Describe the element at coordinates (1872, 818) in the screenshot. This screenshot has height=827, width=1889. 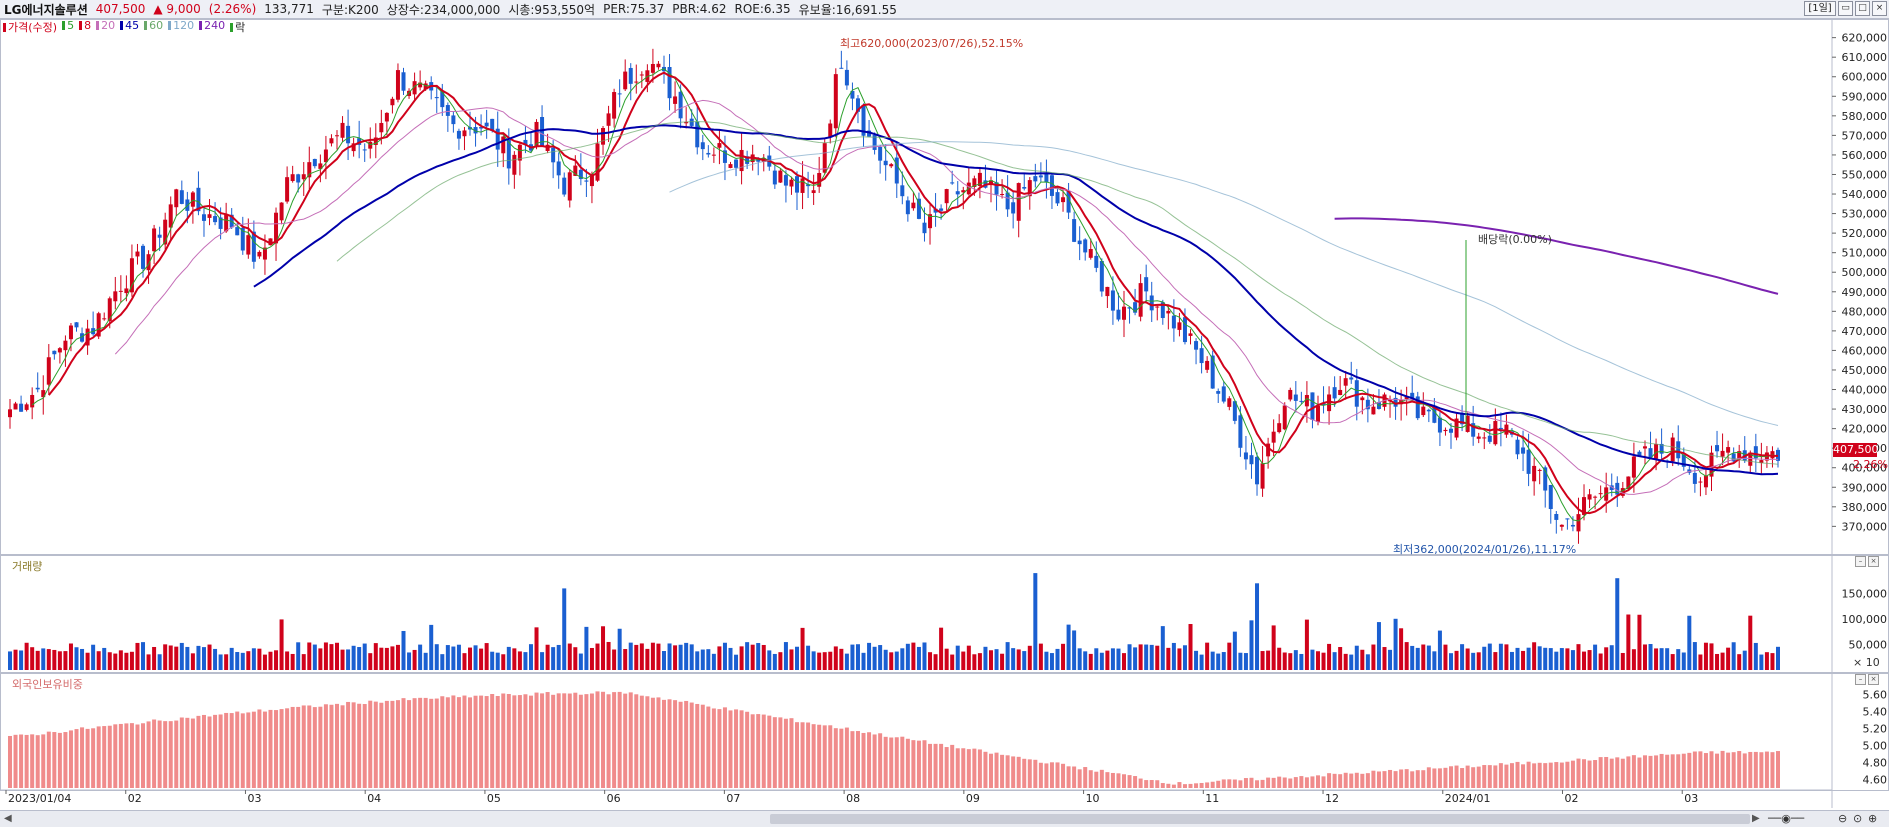
I see `zoom-in-icon: ⊕` at that location.